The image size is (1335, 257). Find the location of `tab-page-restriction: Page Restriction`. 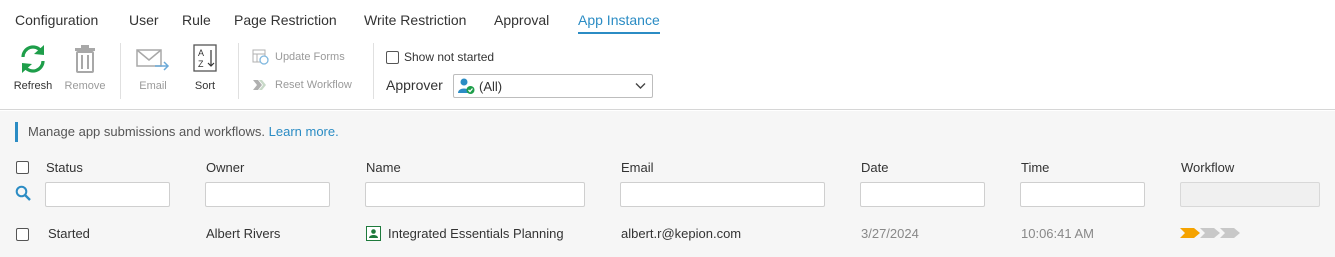

tab-page-restriction: Page Restriction is located at coordinates (285, 20).